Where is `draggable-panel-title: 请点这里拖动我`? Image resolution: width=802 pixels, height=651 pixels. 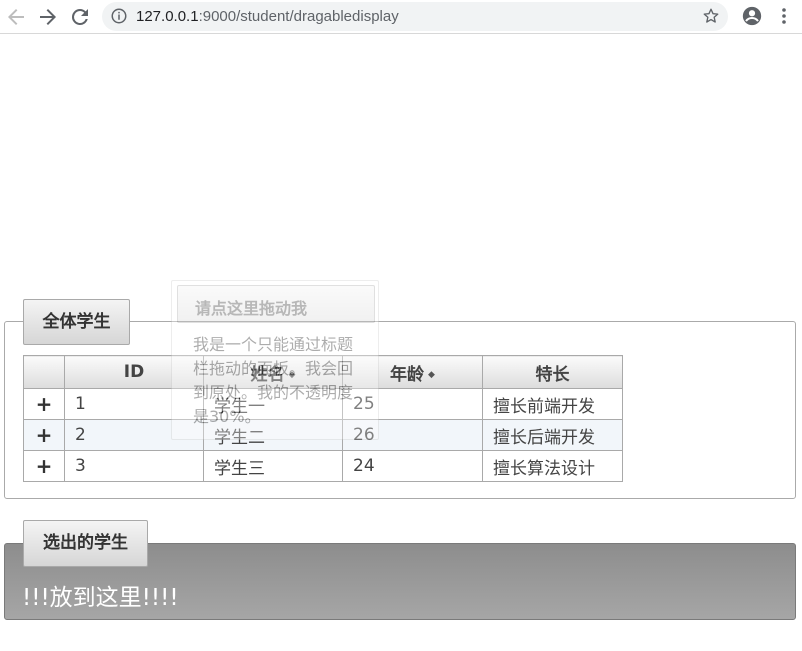 draggable-panel-title: 请点这里拖动我 is located at coordinates (276, 304).